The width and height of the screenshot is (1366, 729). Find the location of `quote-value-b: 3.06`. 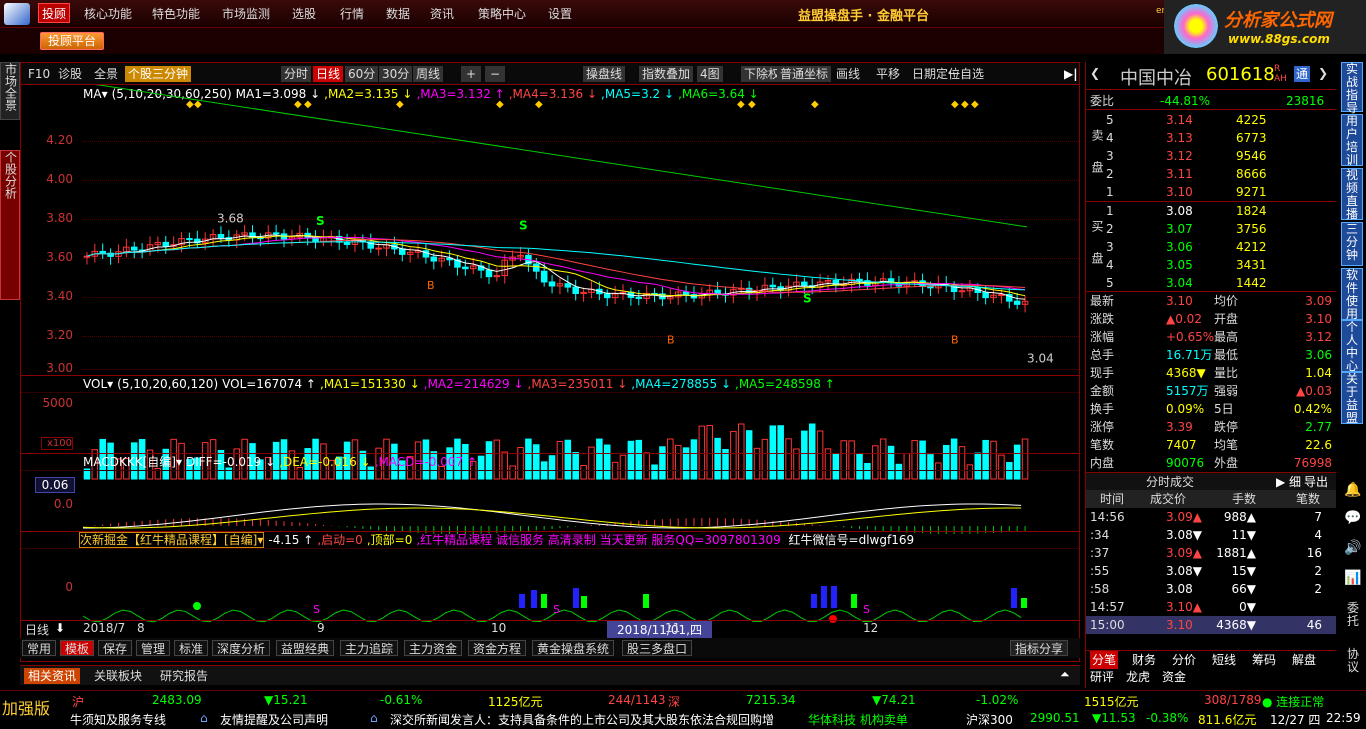

quote-value-b: 3.06 is located at coordinates (1318, 355).